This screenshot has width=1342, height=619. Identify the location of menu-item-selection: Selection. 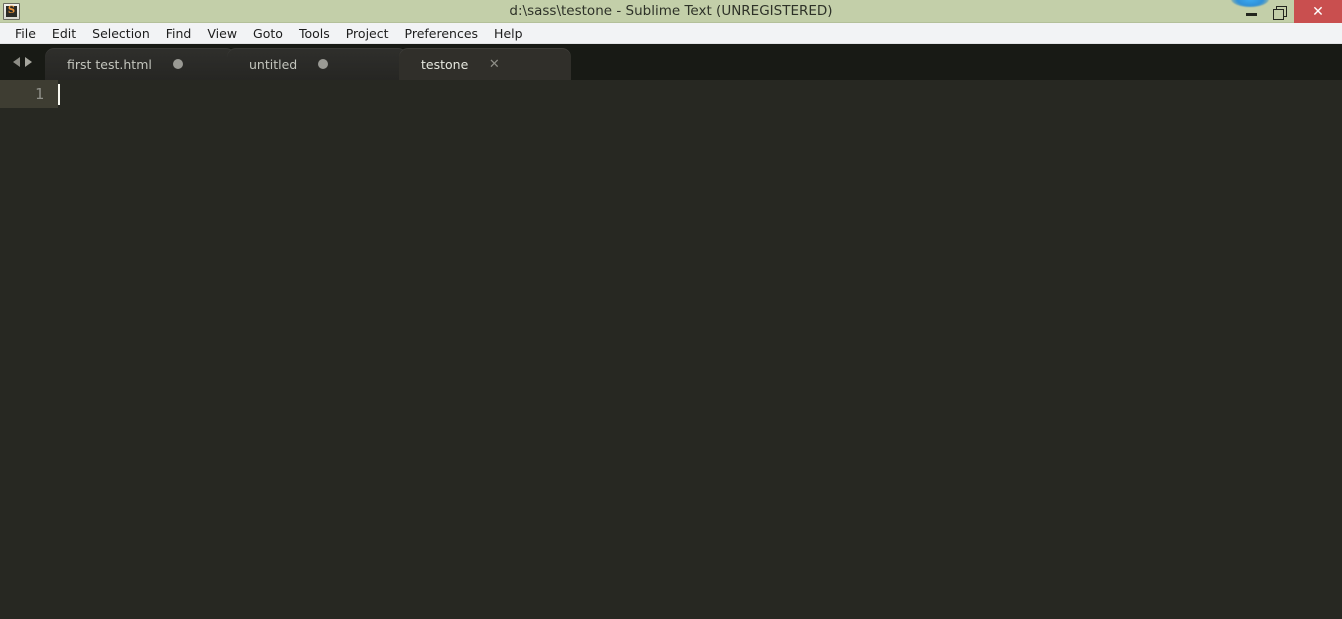
(121, 33).